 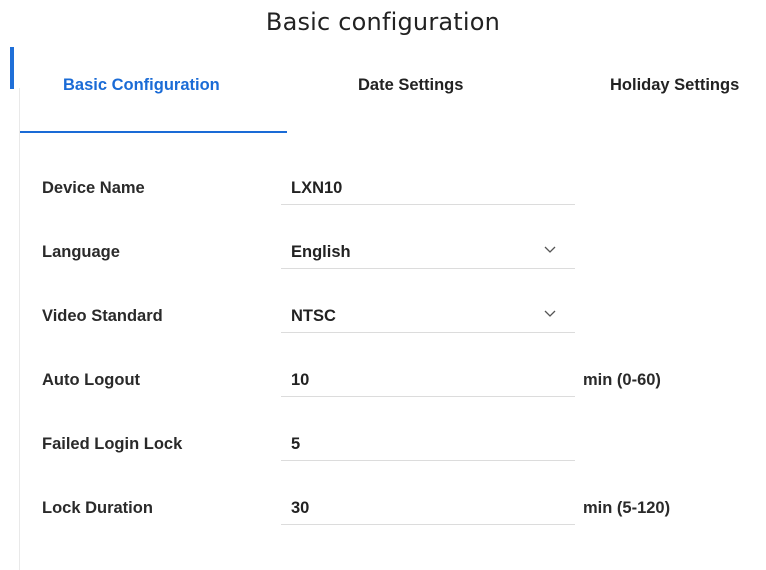 I want to click on auto-logout-input: 10, so click(x=428, y=380).